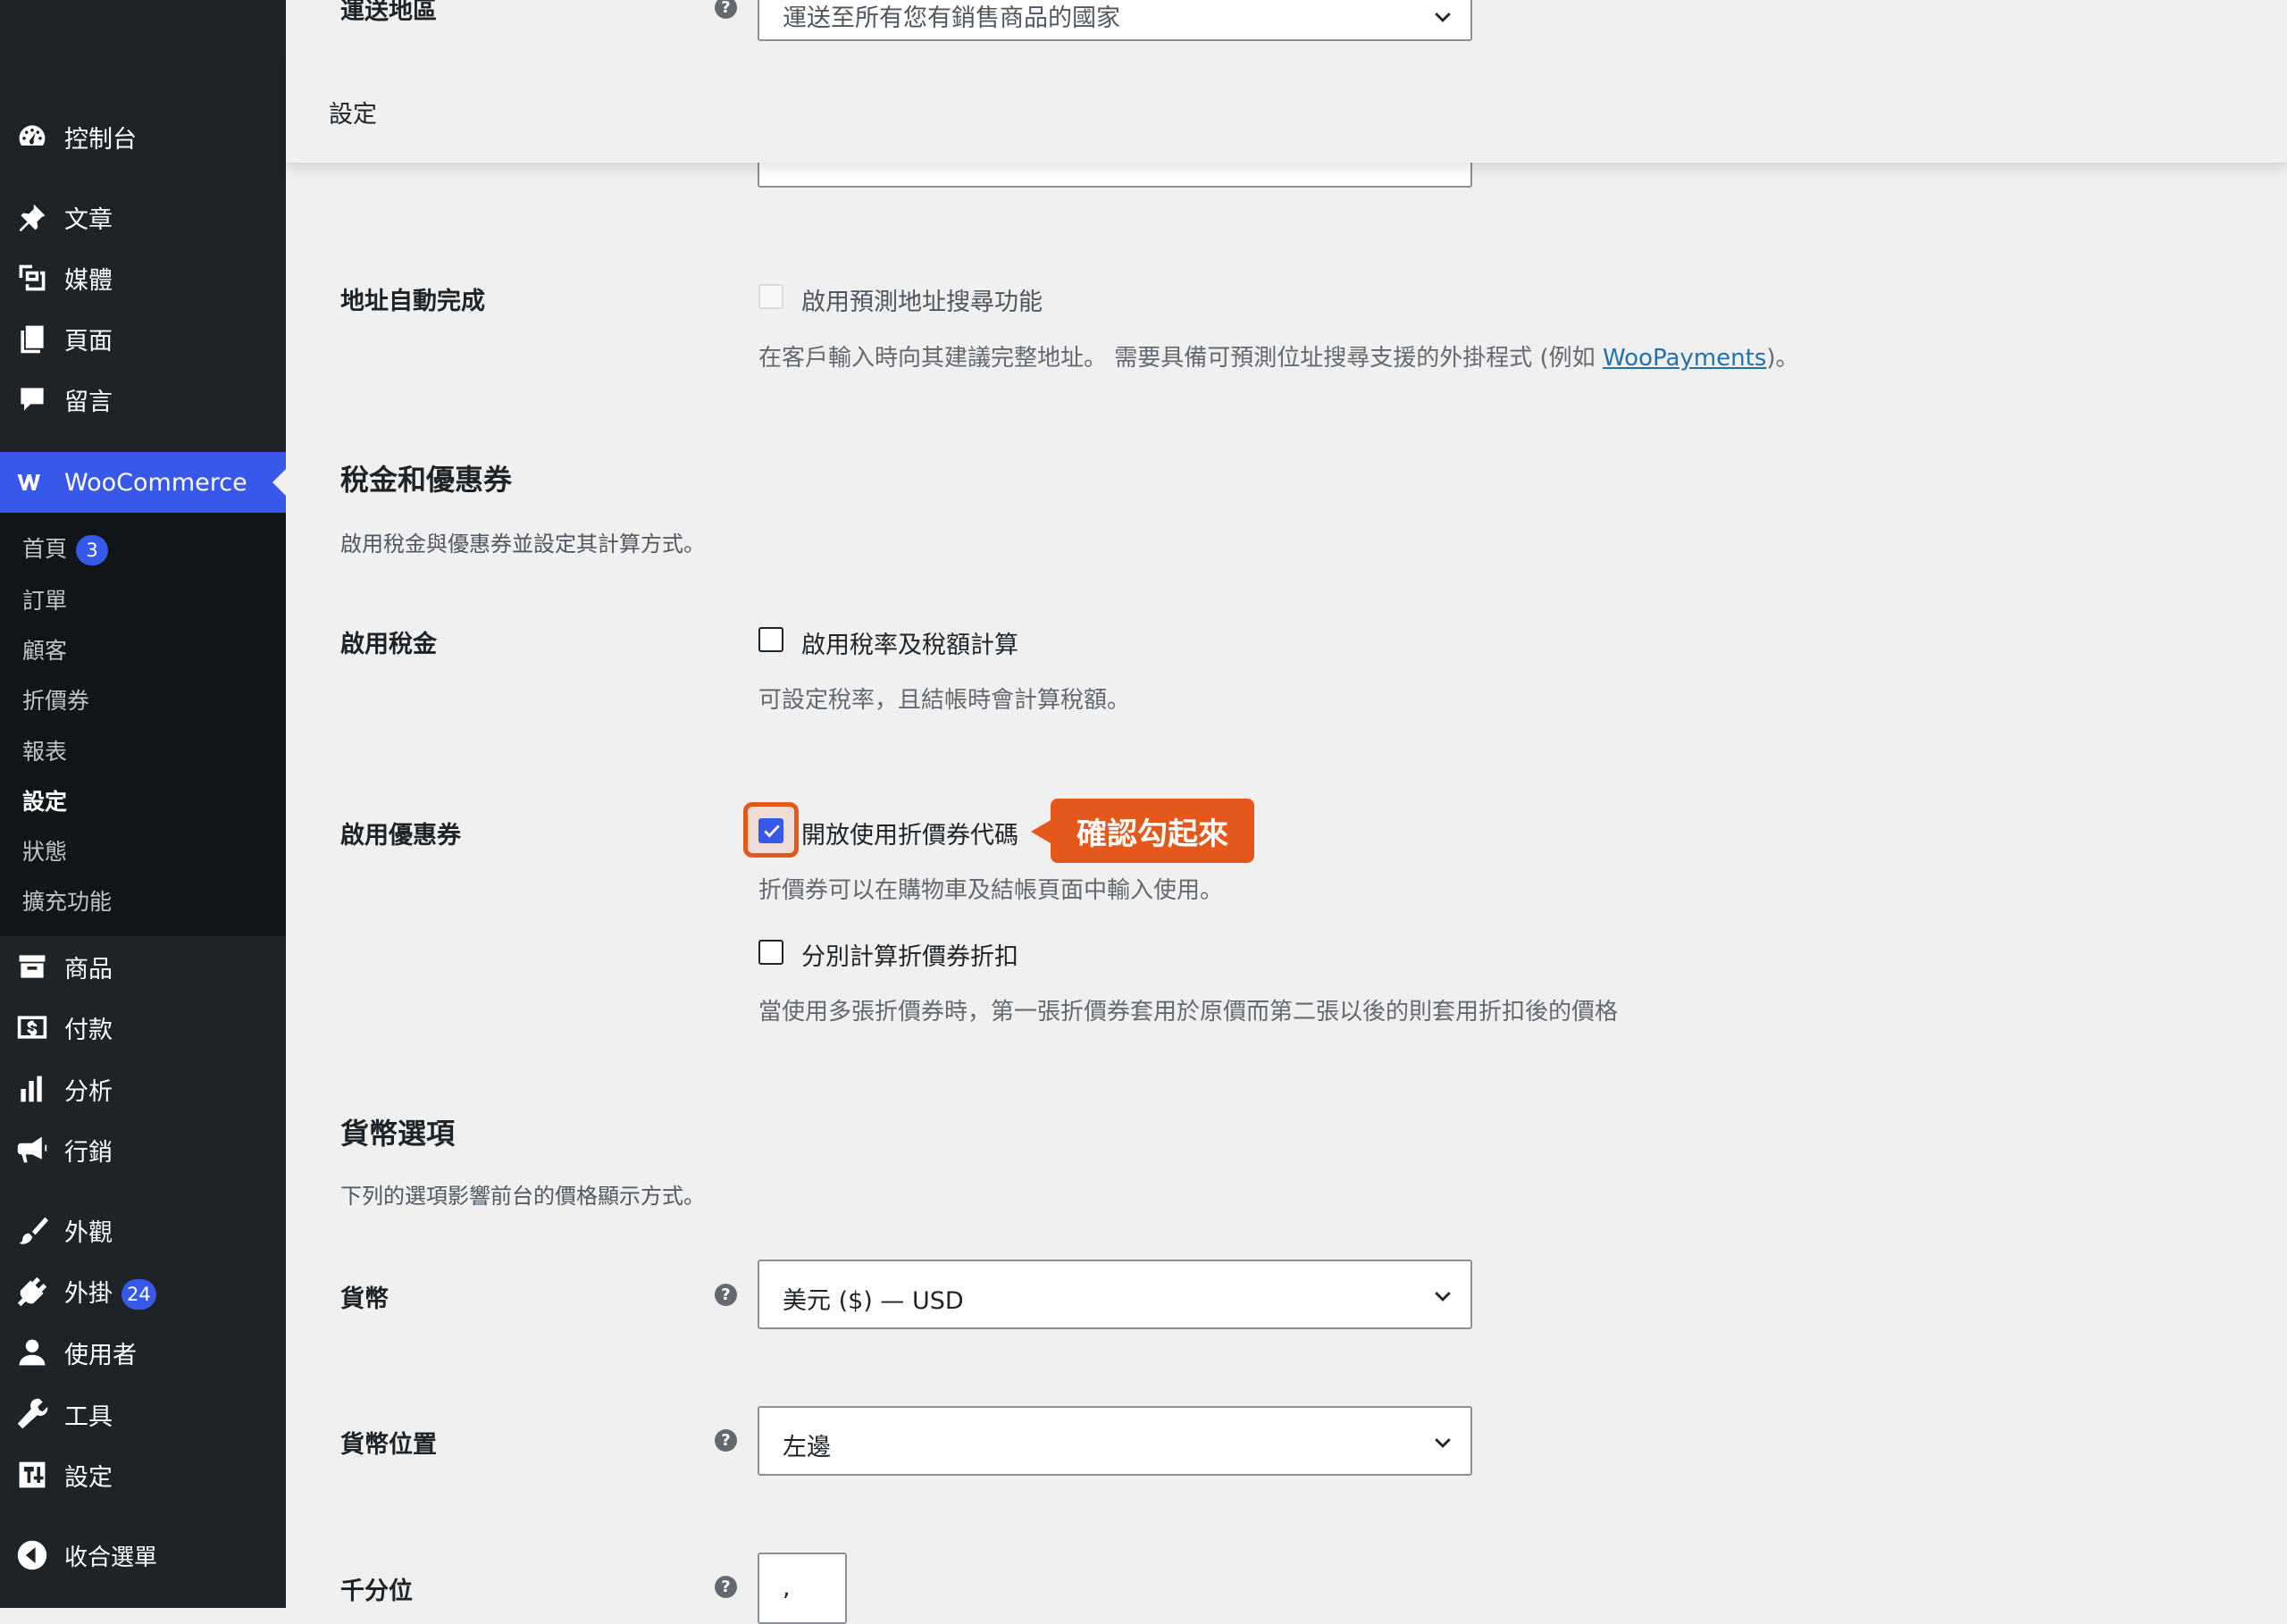  I want to click on annotation-callout: 確認勾起來, so click(1152, 831).